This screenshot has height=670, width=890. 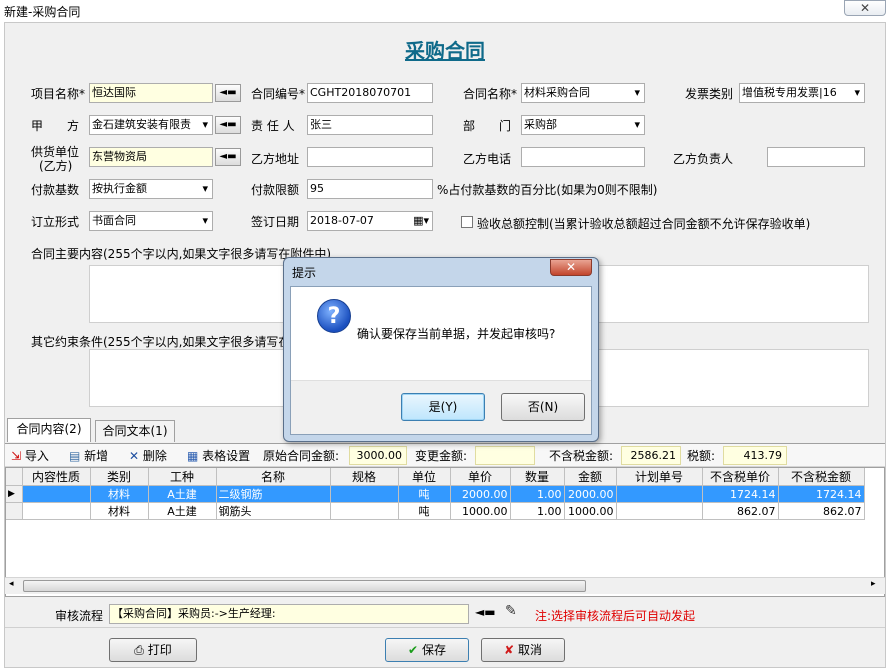 I want to click on party-a-lookup-button: ◄▬, so click(x=228, y=125).